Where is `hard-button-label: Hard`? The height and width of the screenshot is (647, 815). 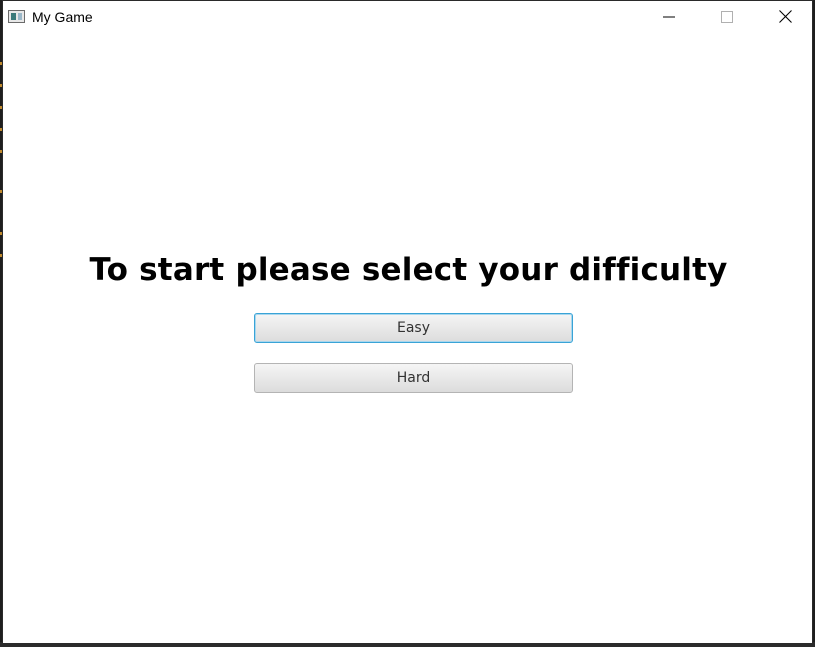
hard-button-label: Hard is located at coordinates (413, 378).